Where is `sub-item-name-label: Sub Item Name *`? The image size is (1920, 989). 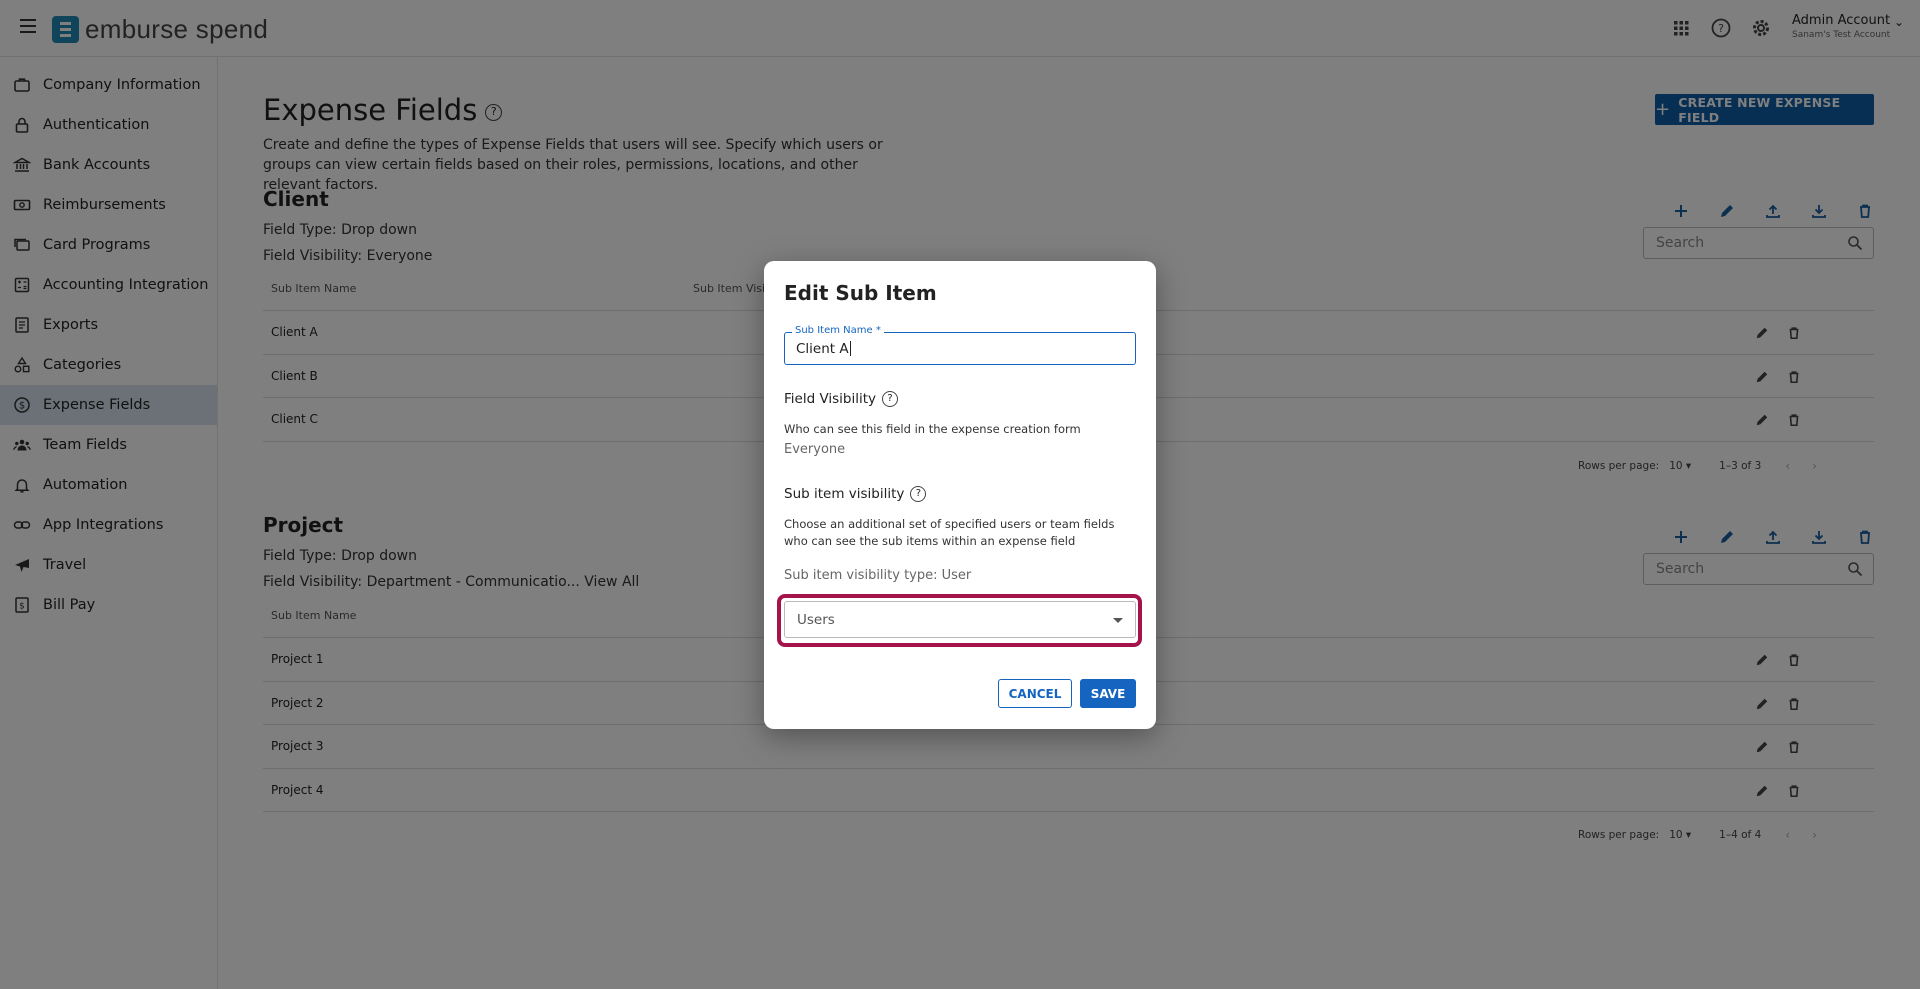
sub-item-name-label: Sub Item Name * is located at coordinates (838, 330).